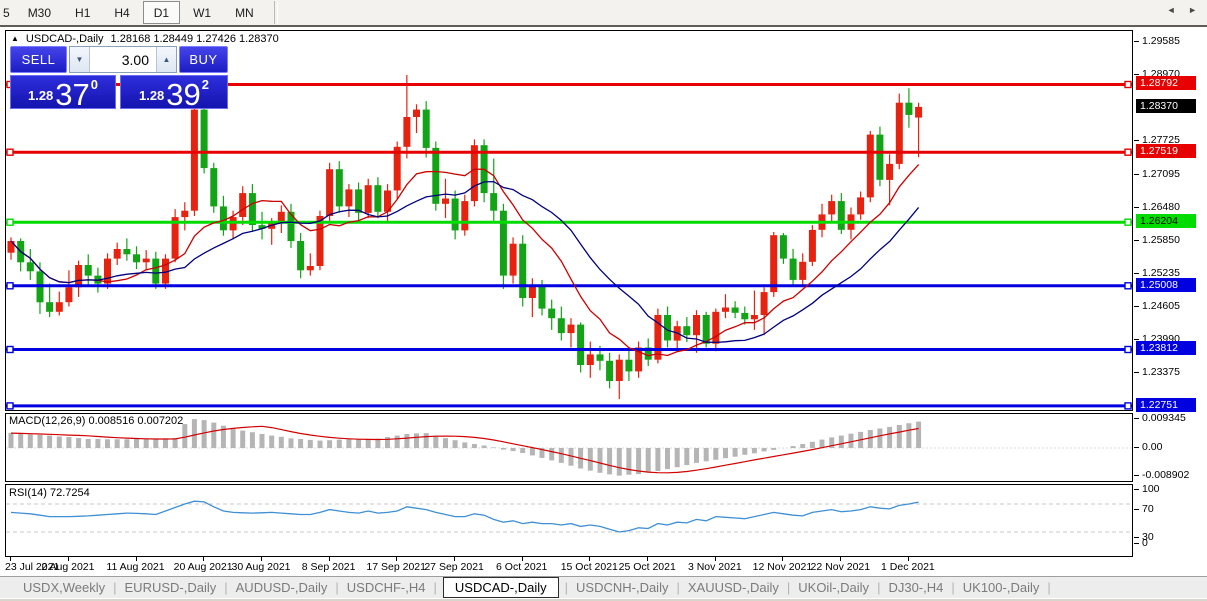 The width and height of the screenshot is (1207, 601). I want to click on date-axis-label: 1 Dec 2021, so click(908, 567).